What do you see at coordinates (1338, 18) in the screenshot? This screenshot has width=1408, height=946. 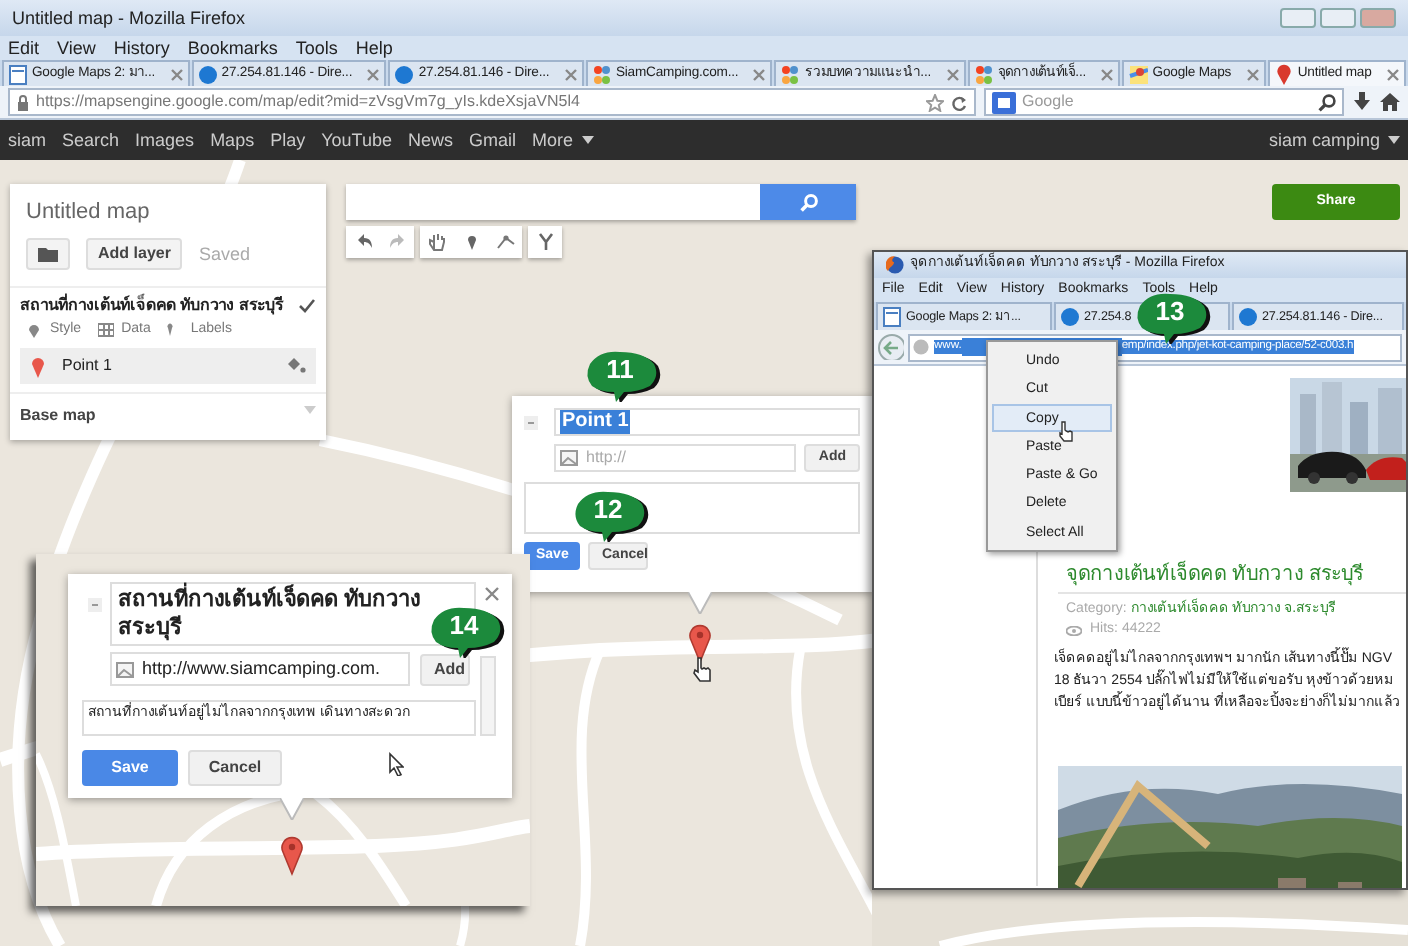 I see `maximize-button` at bounding box center [1338, 18].